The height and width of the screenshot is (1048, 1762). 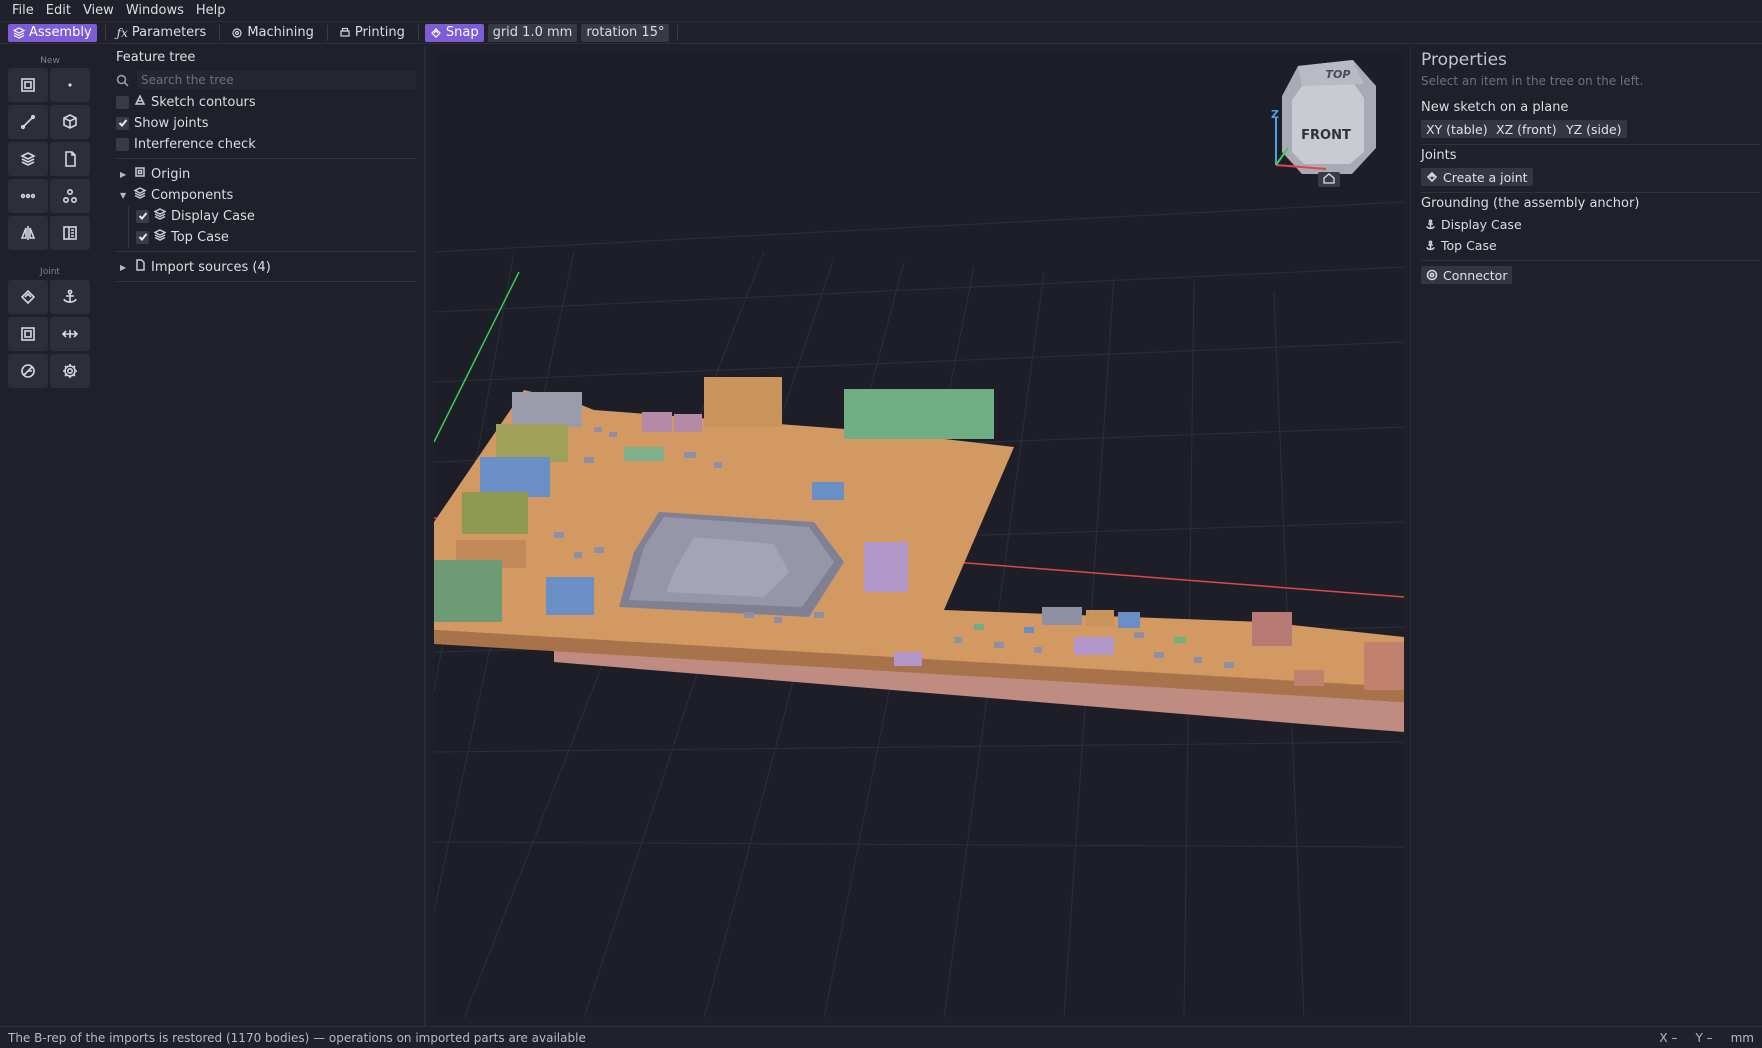 What do you see at coordinates (213, 216) in the screenshot?
I see `display-case-label: Display Case` at bounding box center [213, 216].